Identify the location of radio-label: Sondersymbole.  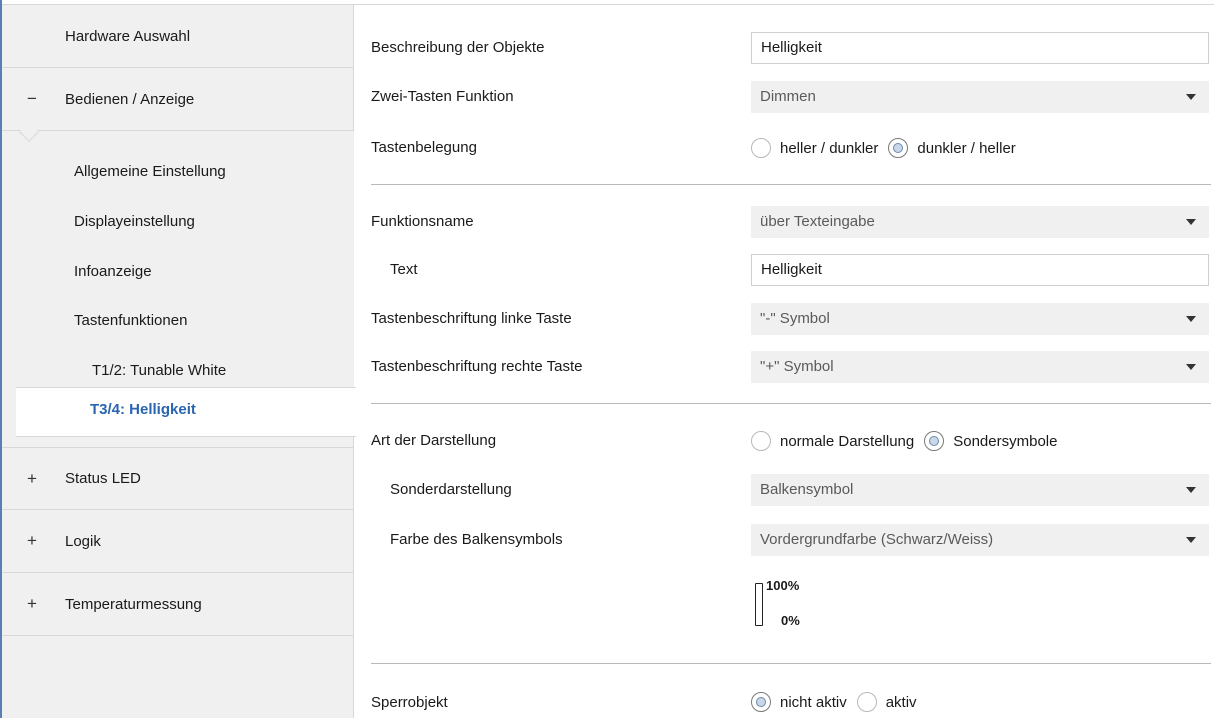
(1005, 441).